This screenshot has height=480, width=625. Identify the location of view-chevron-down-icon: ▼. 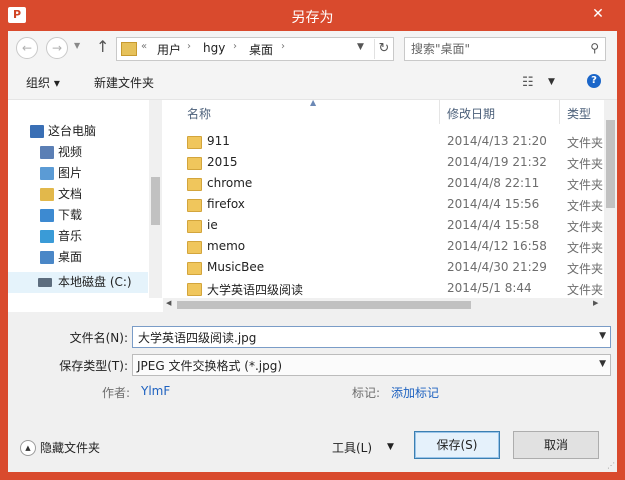
(551, 82).